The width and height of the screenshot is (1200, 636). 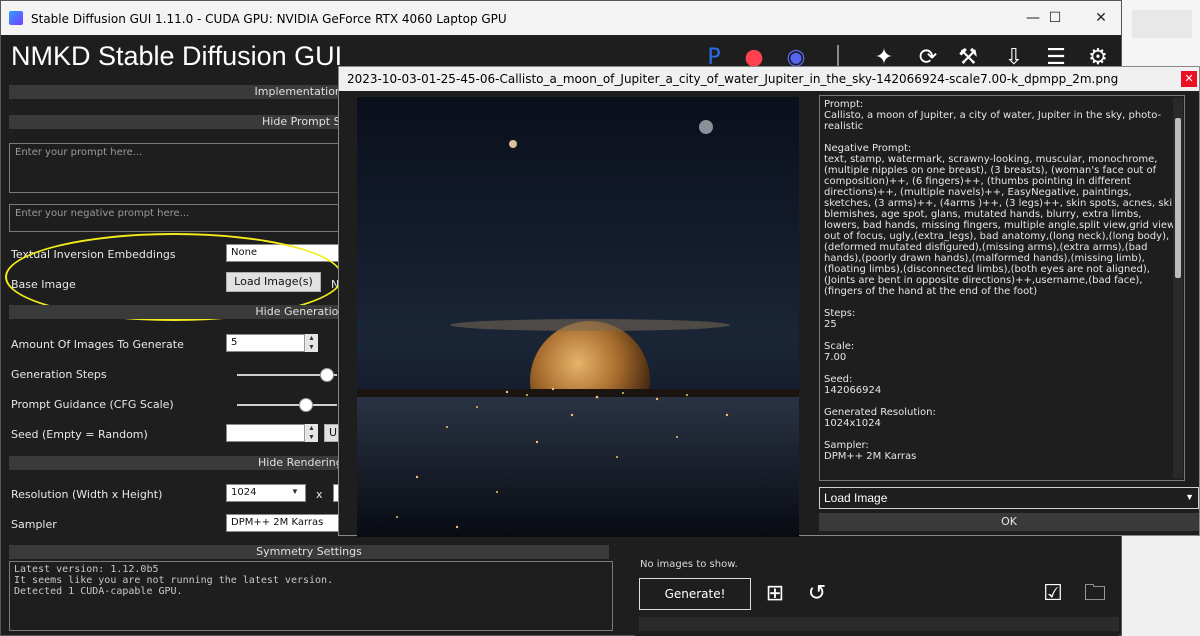 What do you see at coordinates (844, 104) in the screenshot?
I see `meta-prompt-label: Prompt:` at bounding box center [844, 104].